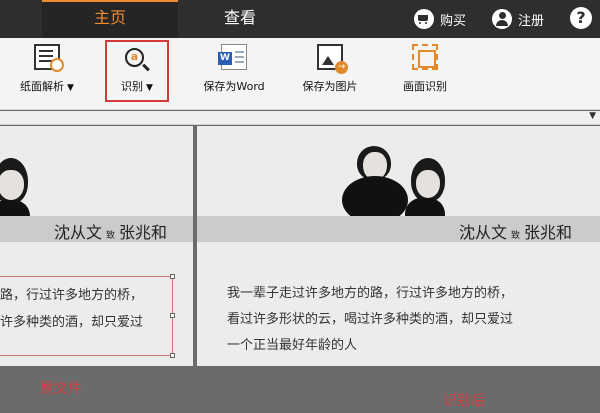 Image resolution: width=600 pixels, height=413 pixels. What do you see at coordinates (592, 116) in the screenshot?
I see `collapse-caret-icon: ▼` at bounding box center [592, 116].